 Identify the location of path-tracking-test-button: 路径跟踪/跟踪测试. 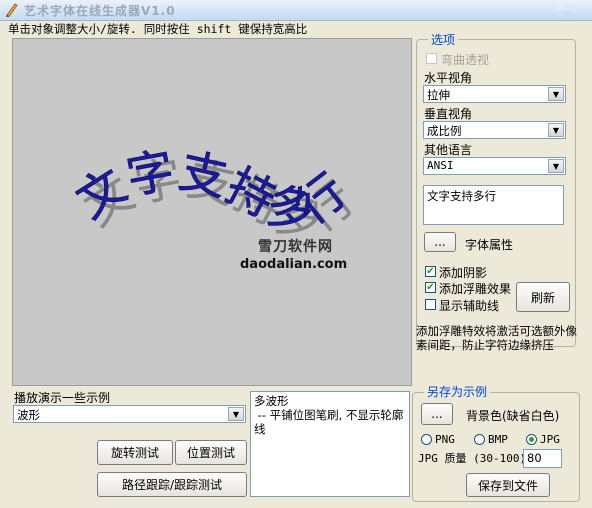
(172, 484).